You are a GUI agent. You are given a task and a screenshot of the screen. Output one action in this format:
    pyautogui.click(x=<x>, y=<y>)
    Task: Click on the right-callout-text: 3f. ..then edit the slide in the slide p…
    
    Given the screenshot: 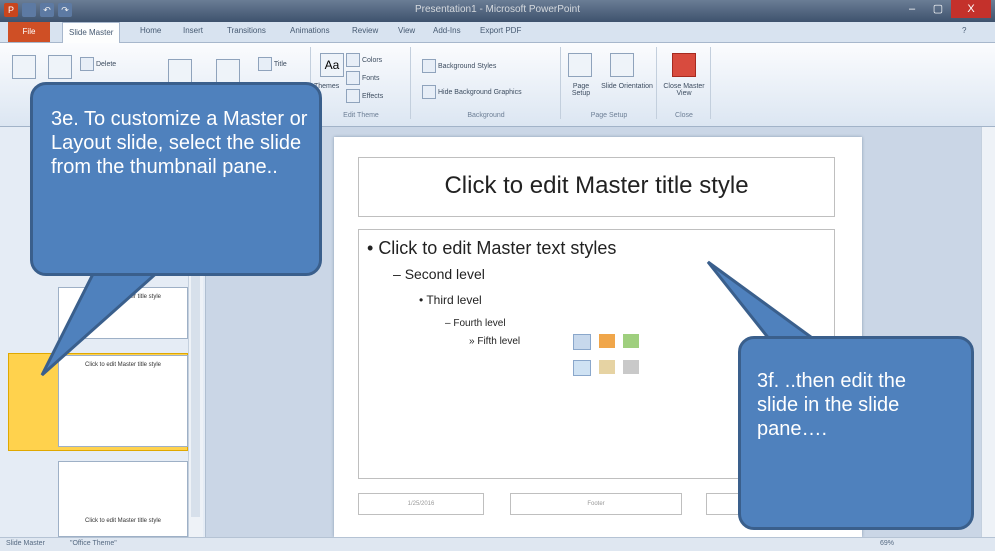 What is the action you would take?
    pyautogui.click(x=831, y=405)
    